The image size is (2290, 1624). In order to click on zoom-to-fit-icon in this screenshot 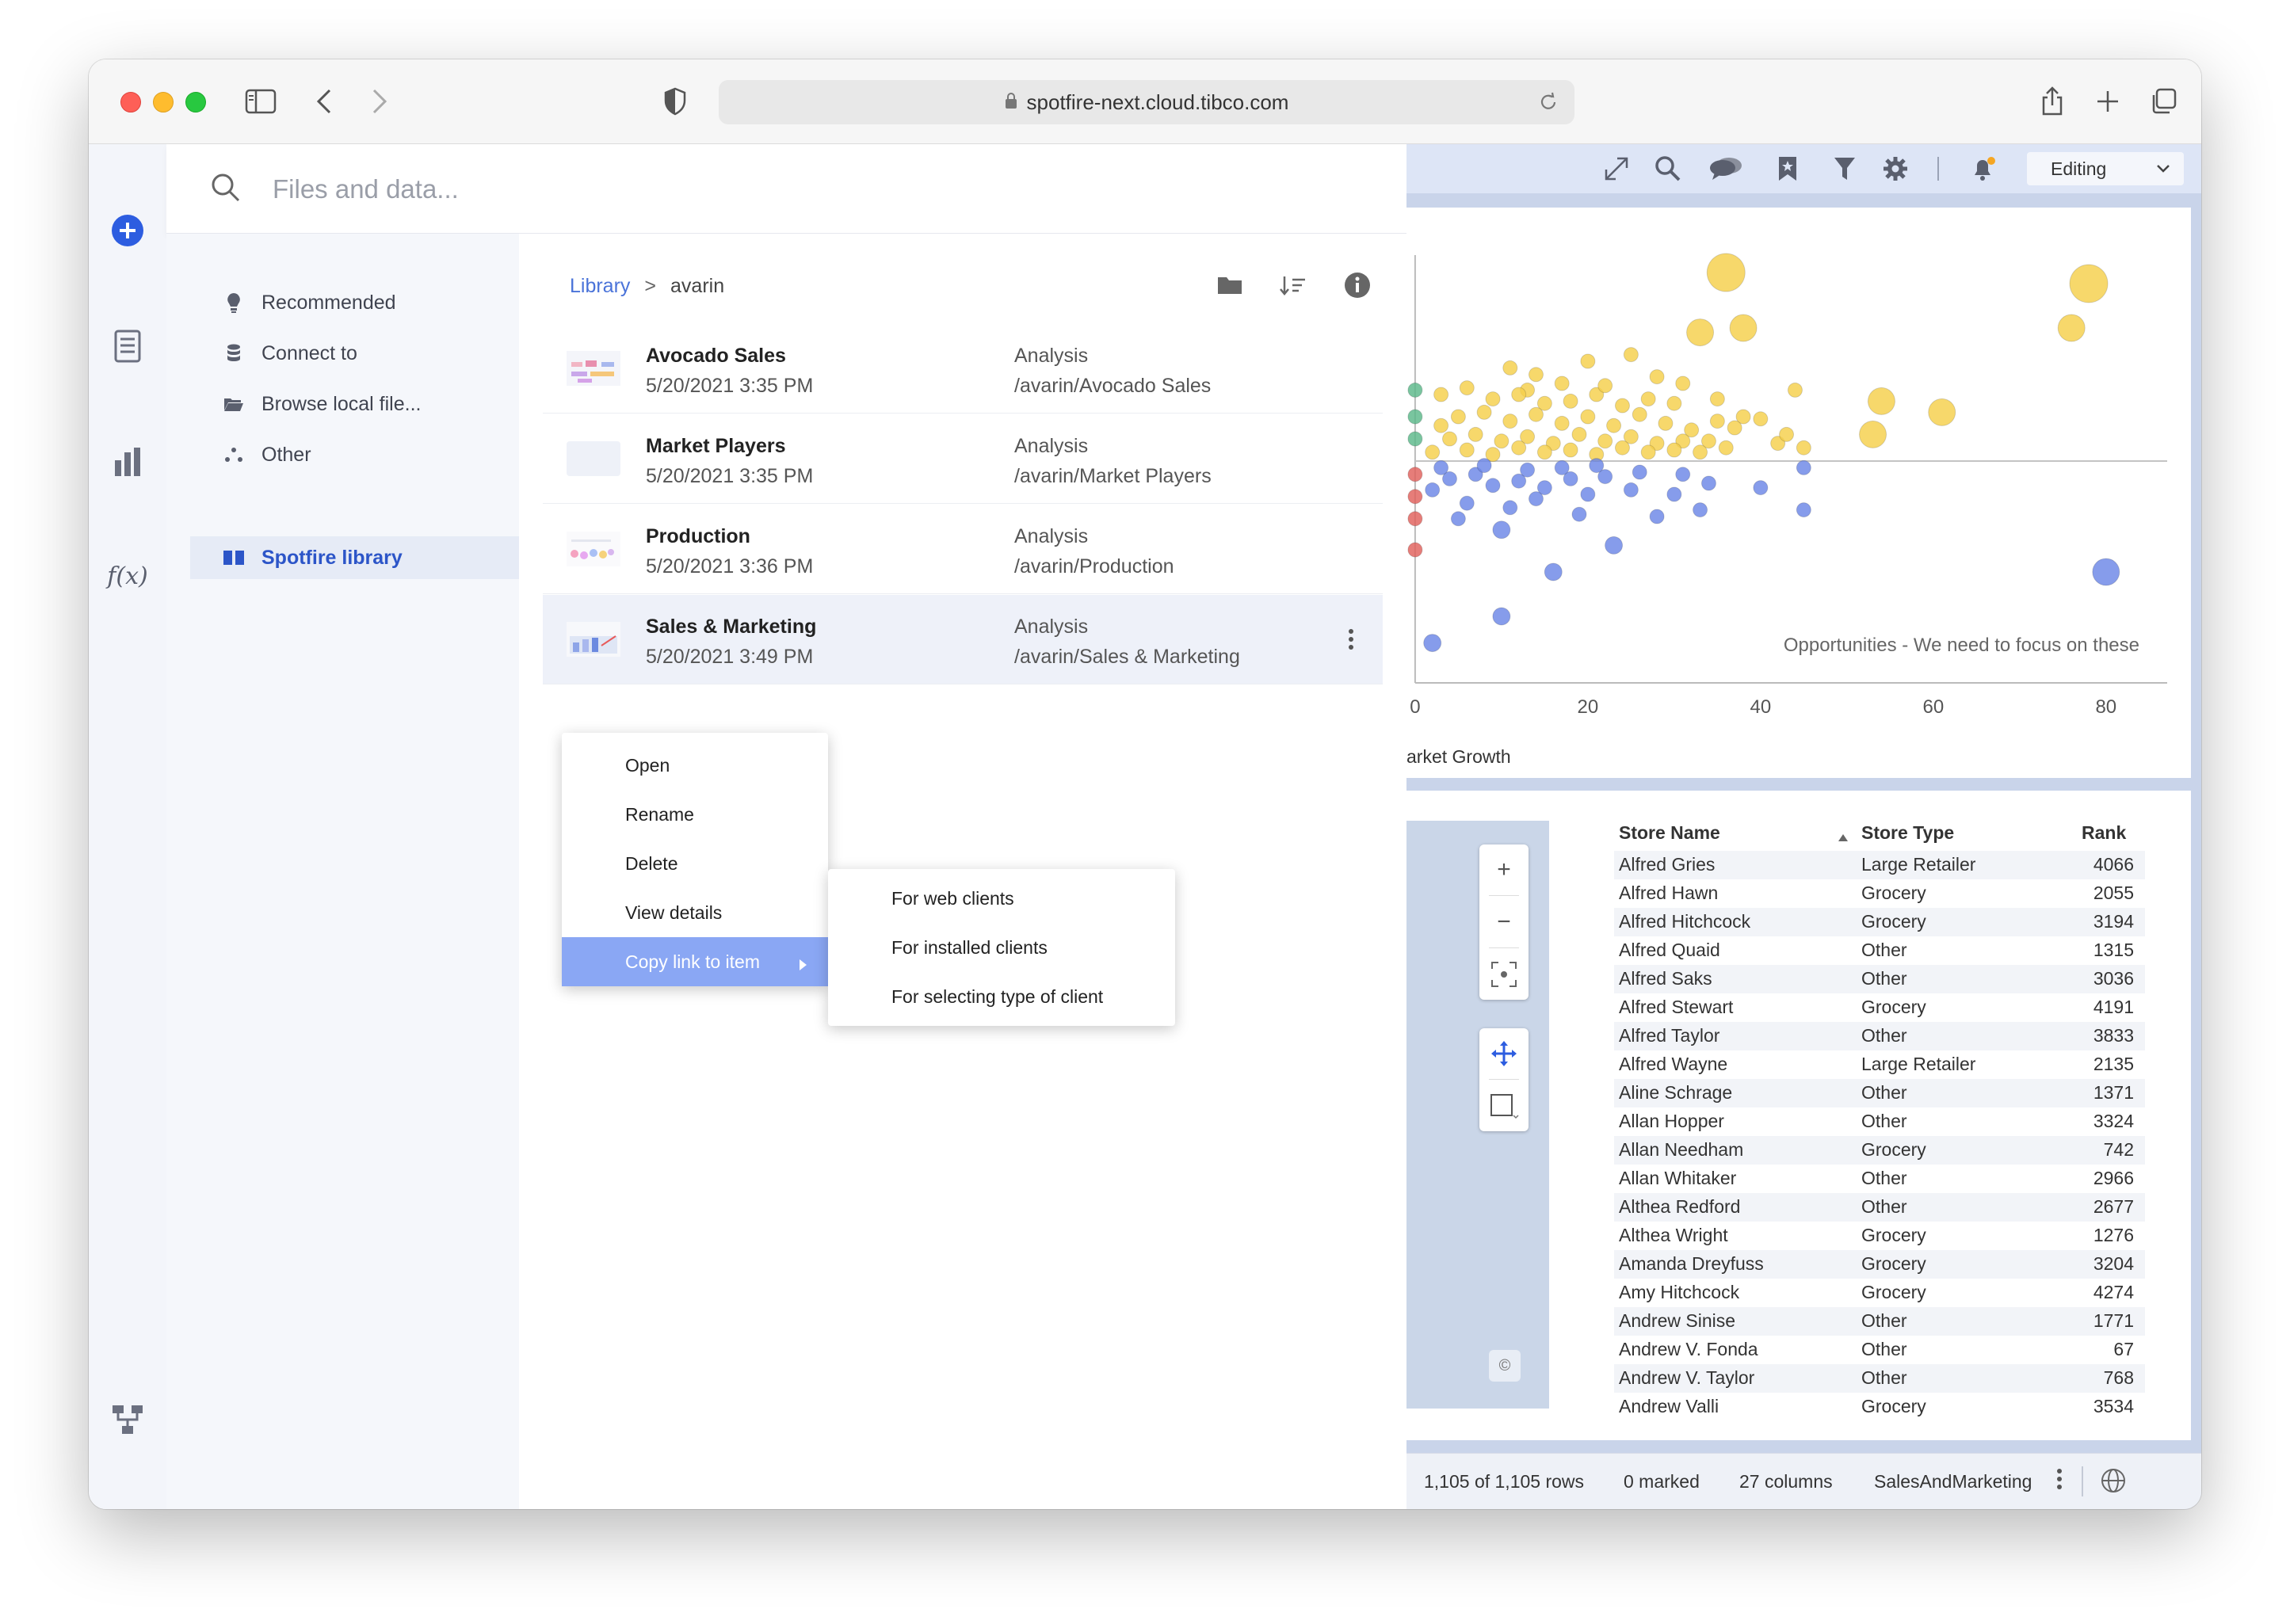, I will do `click(1504, 974)`.